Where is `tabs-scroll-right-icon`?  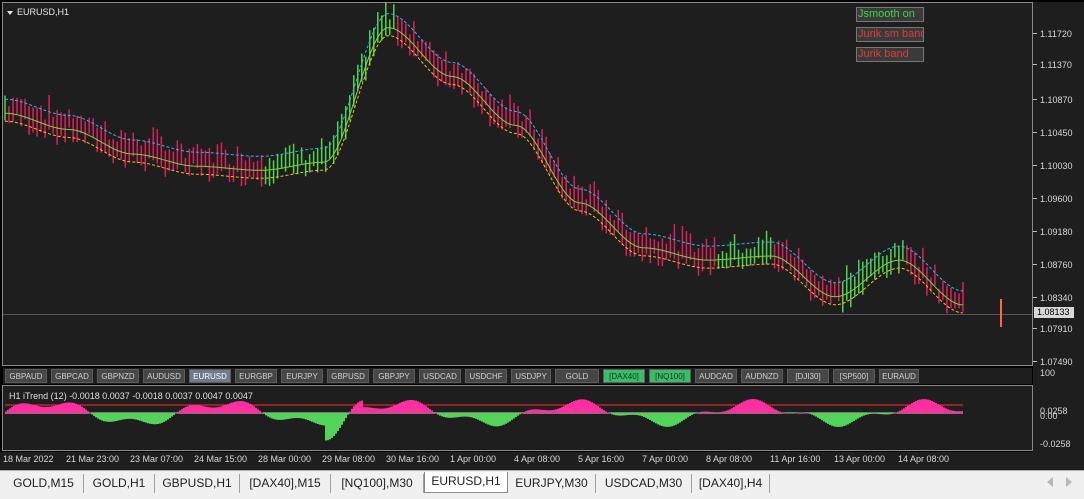 tabs-scroll-right-icon is located at coordinates (1069, 482).